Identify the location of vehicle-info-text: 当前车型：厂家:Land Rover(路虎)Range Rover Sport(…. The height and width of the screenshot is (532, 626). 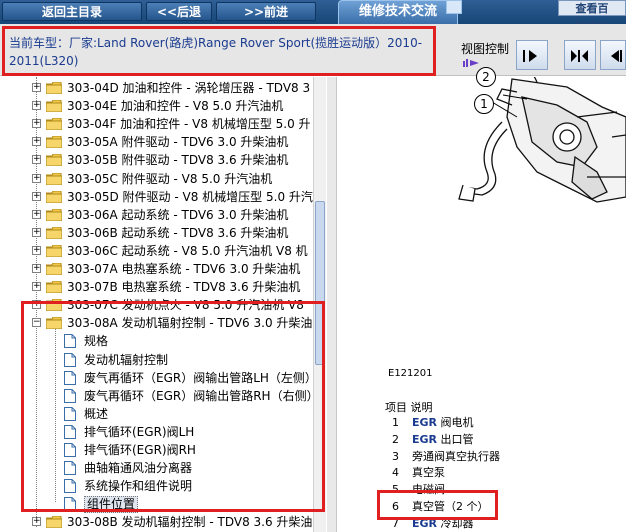
(216, 52).